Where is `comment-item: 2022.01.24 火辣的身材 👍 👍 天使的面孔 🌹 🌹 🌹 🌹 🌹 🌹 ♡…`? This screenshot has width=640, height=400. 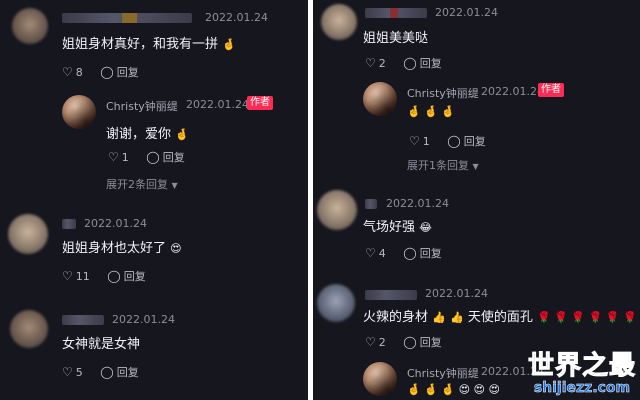
comment-item: 2022.01.24 火辣的身材 👍 👍 天使的面孔 🌹 🌹 🌹 🌹 🌹 🌹 ♡… is located at coordinates (476, 317).